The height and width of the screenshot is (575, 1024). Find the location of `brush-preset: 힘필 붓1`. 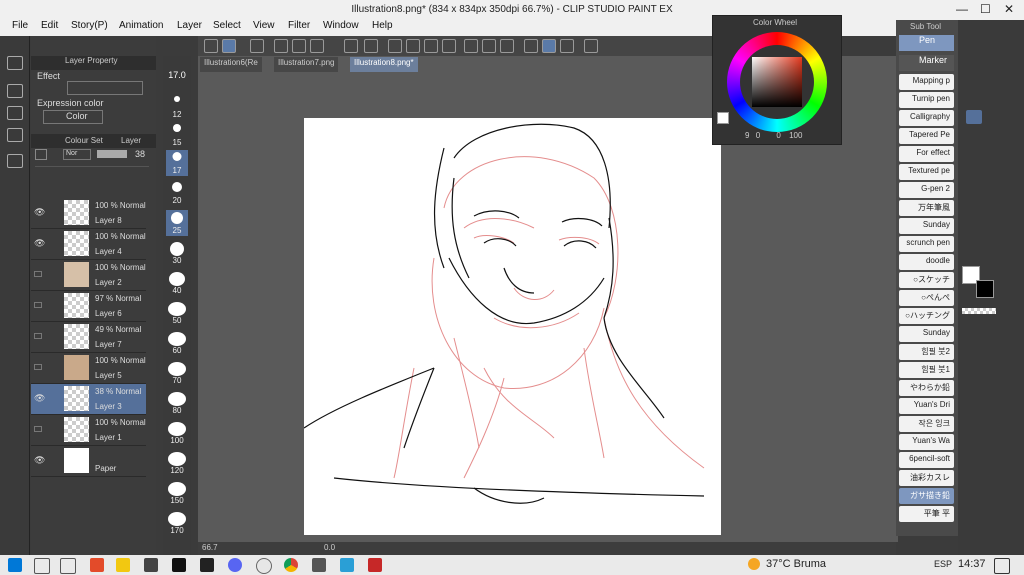

brush-preset: 힘필 붓1 is located at coordinates (926, 370).